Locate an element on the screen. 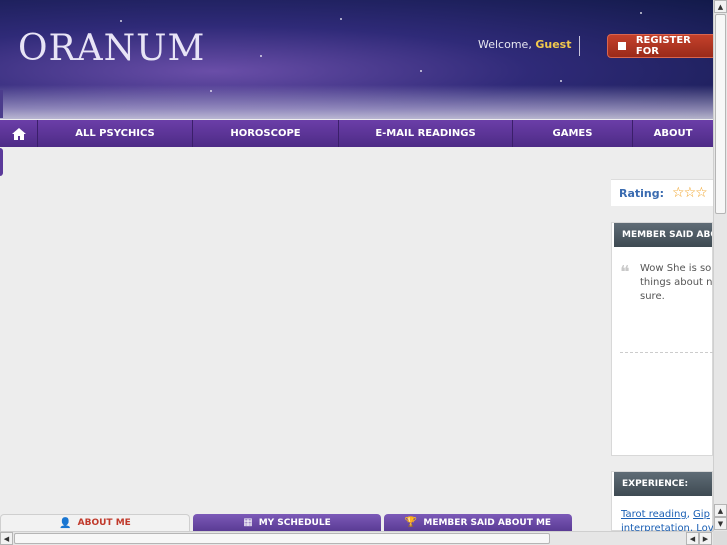 This screenshot has height=545, width=727. rating-stars-icon: ☆☆☆ is located at coordinates (690, 193).